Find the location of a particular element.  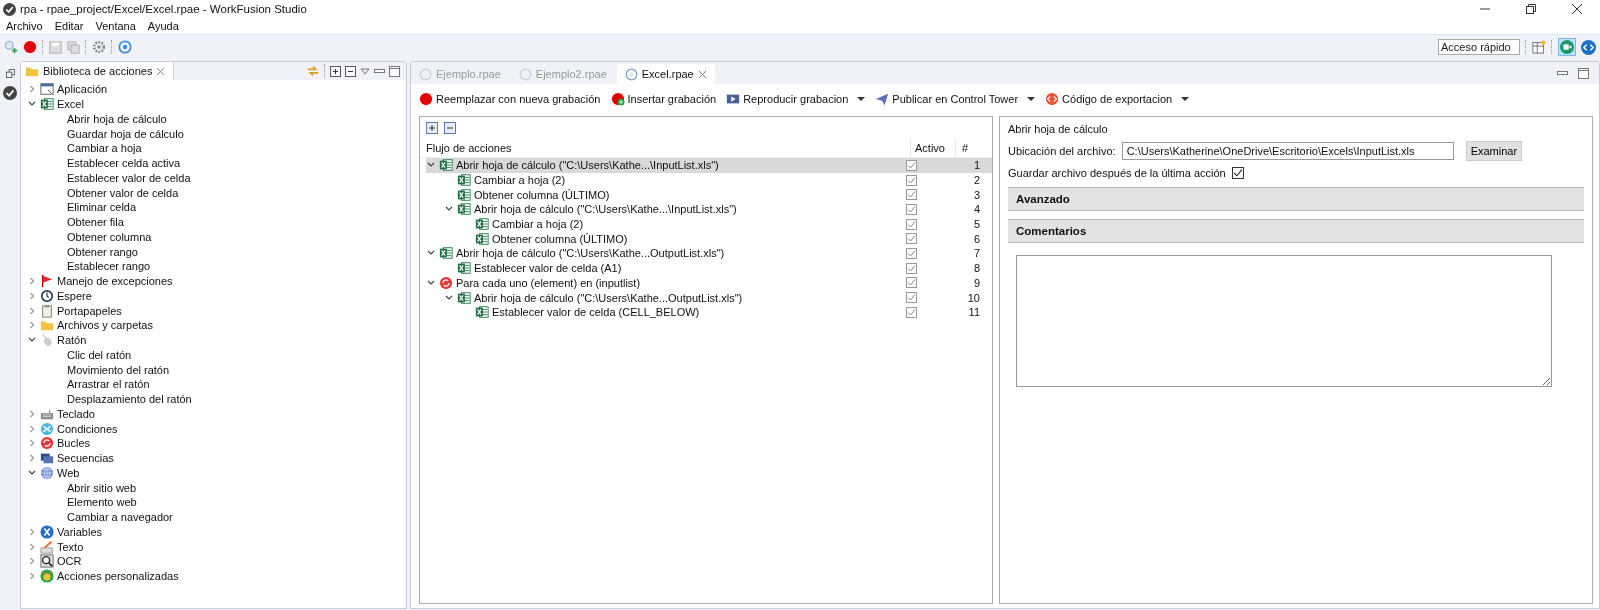

quick-access-field: Acceso rápido is located at coordinates (1479, 47).